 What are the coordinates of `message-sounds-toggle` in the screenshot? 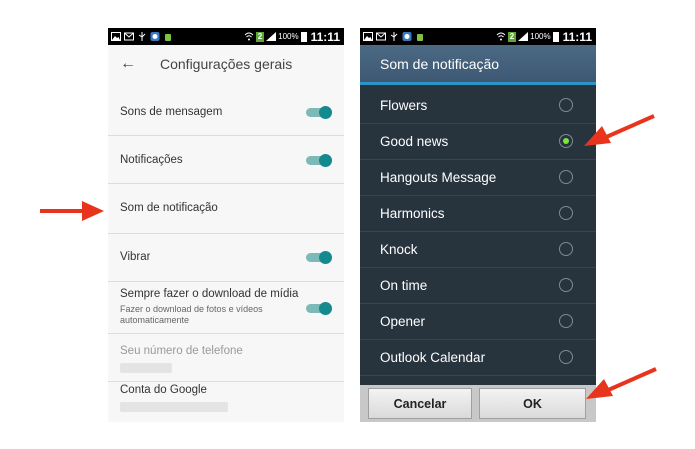 It's located at (319, 112).